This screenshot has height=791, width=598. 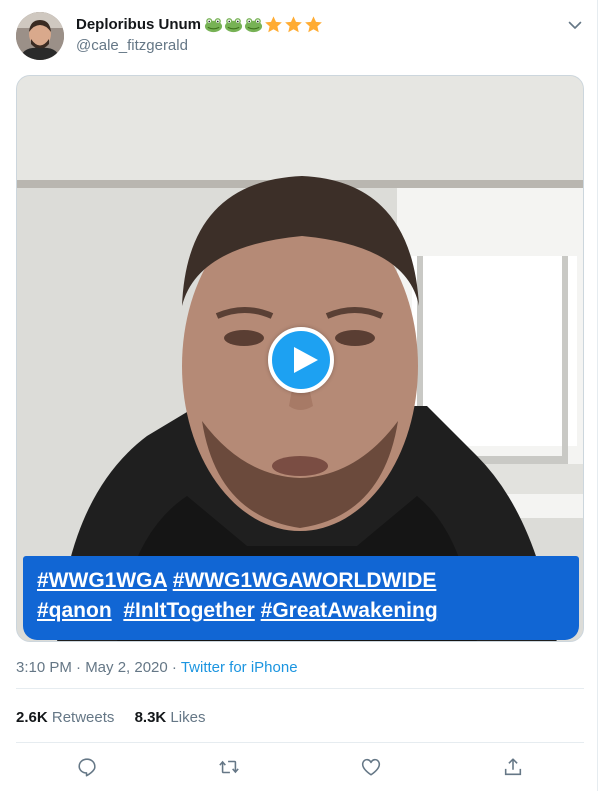 I want to click on tweet-header: Deploribus Unum @cale_fitzgerald, so click(x=301, y=37).